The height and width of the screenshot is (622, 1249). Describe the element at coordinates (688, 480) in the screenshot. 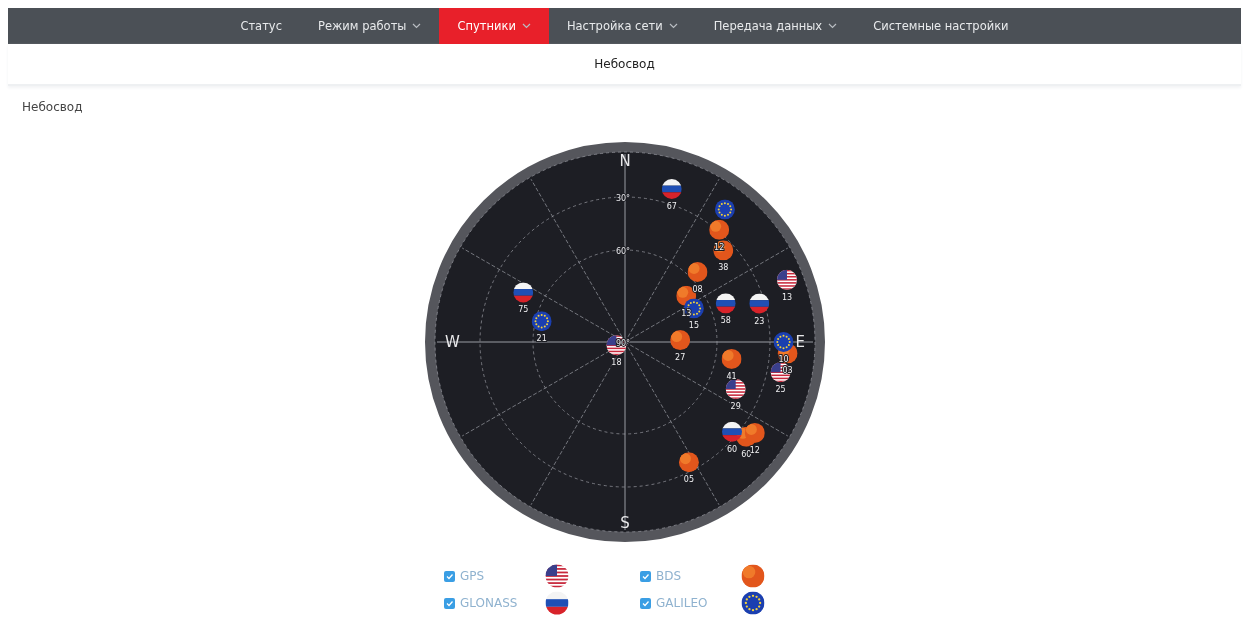

I see `satellite-number: 05` at that location.